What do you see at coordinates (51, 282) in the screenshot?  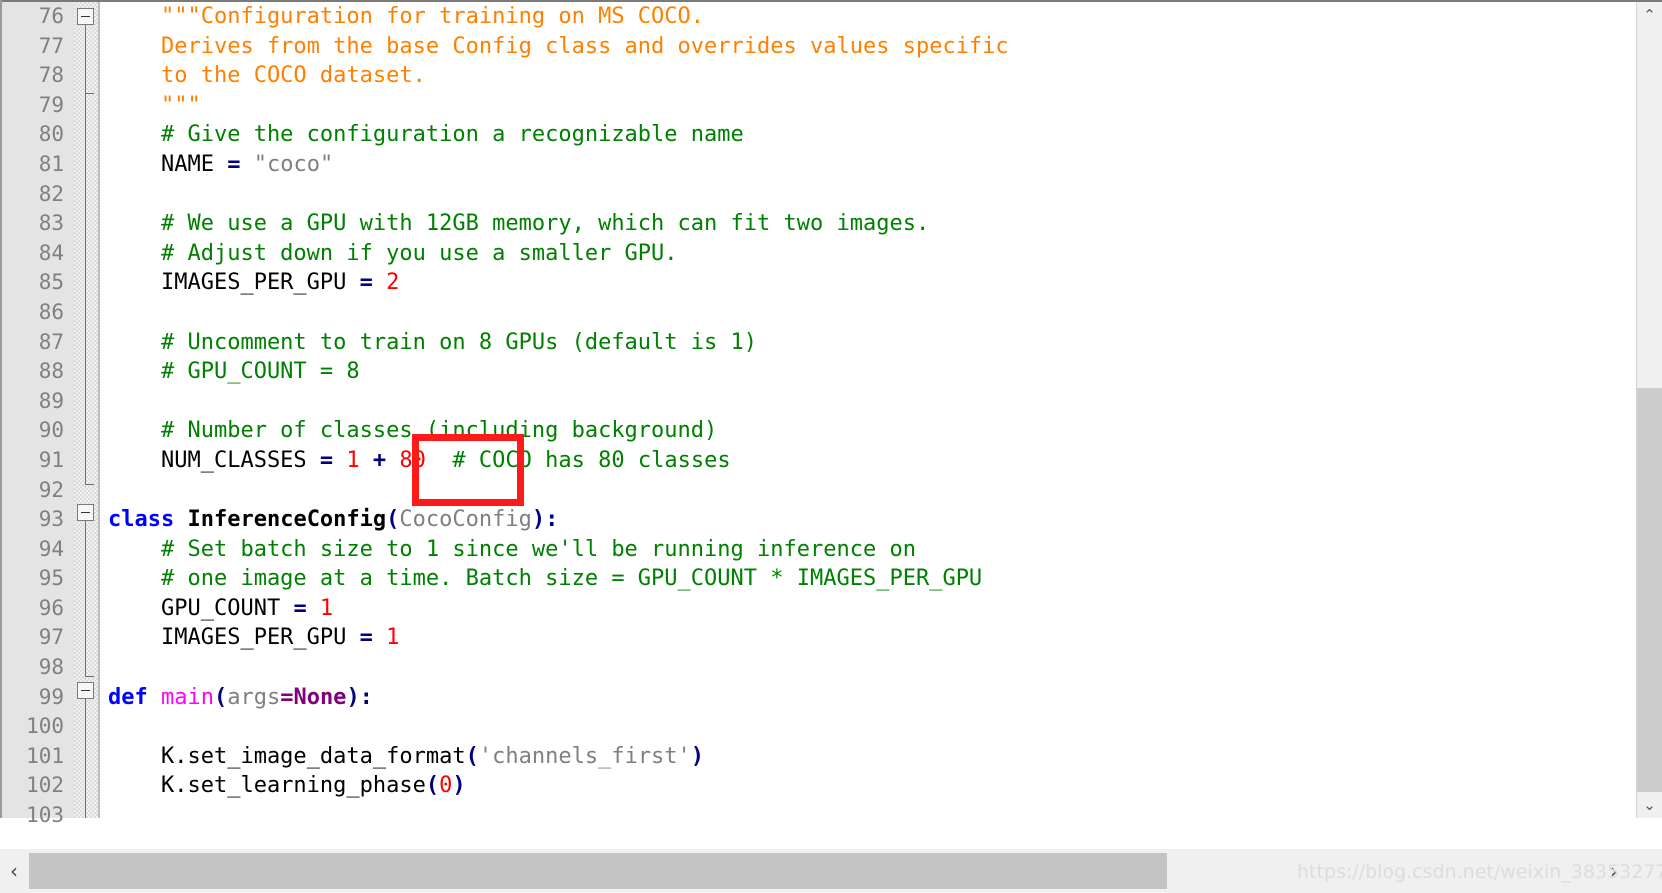 I see `line-number: 85` at bounding box center [51, 282].